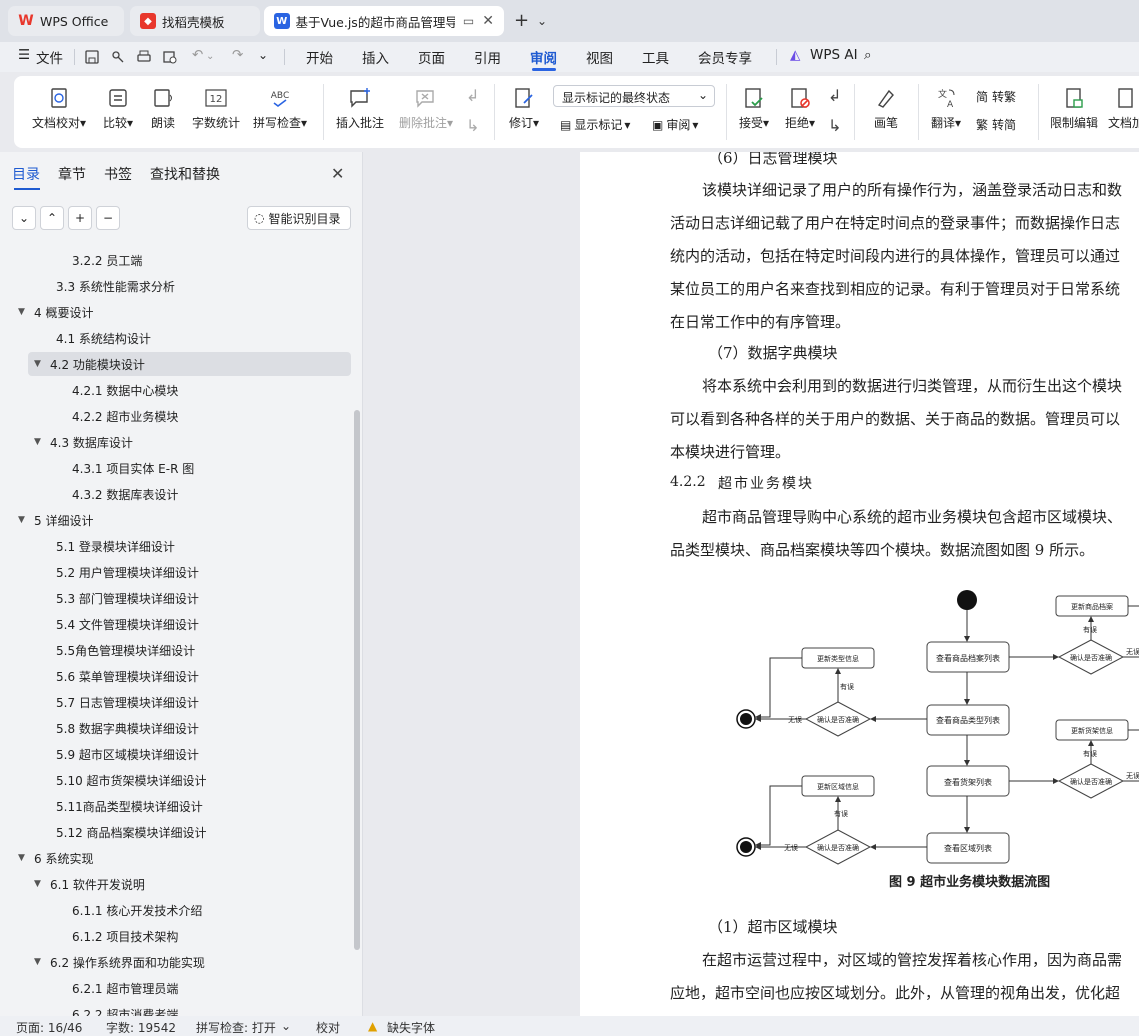  What do you see at coordinates (175, 624) in the screenshot?
I see `toc-item: 5.4 文件管理模块详细设计` at bounding box center [175, 624].